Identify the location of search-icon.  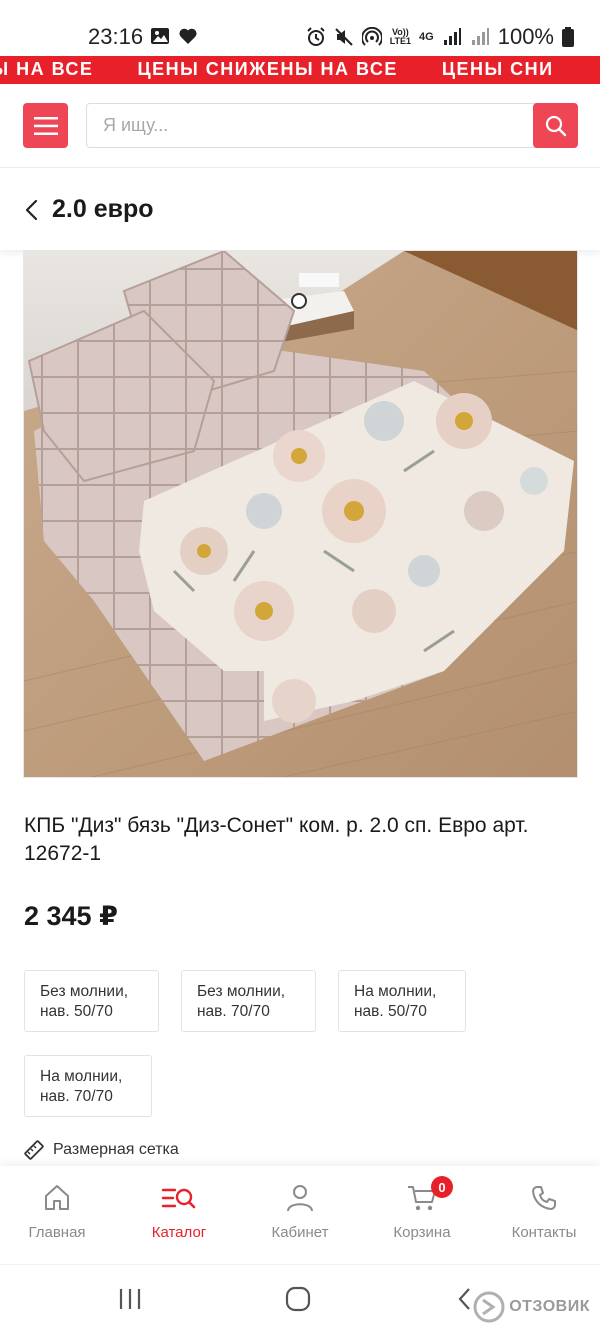
(555, 125).